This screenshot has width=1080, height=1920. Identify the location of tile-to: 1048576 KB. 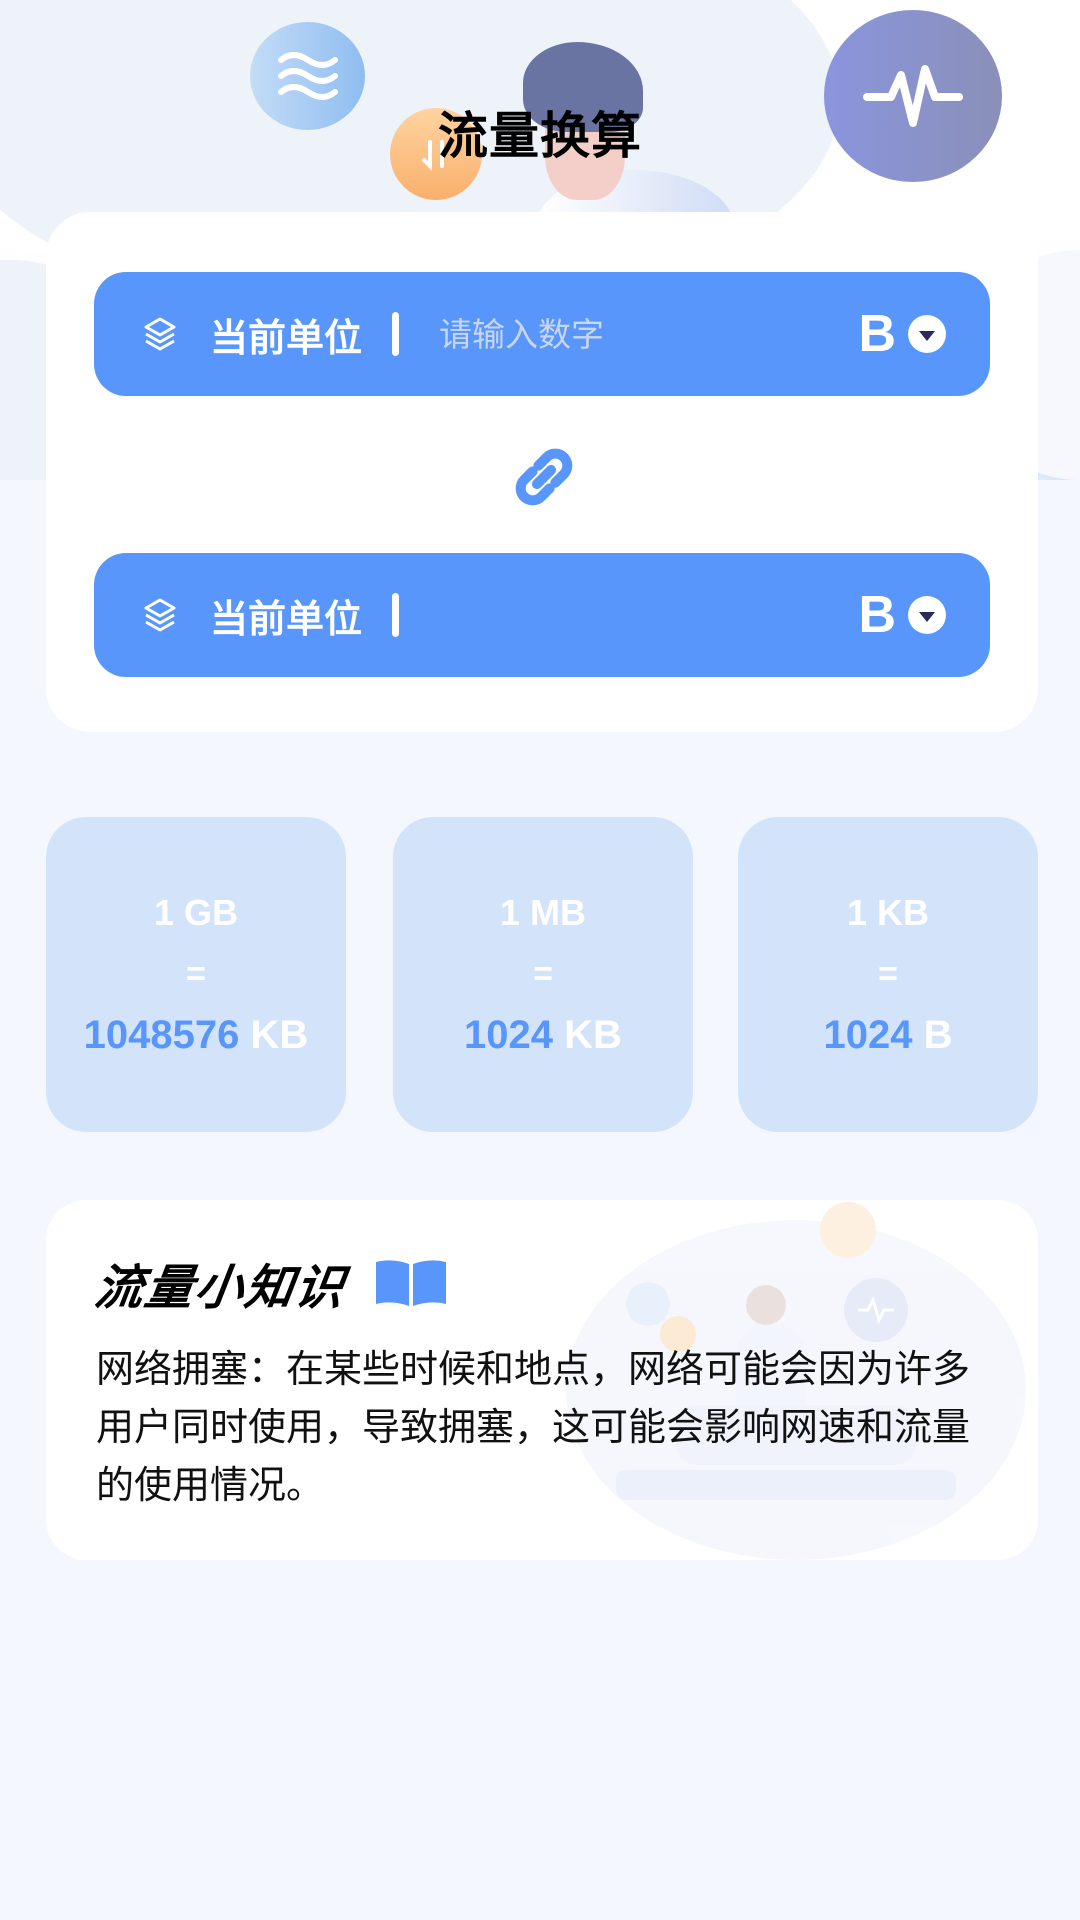
(196, 1035).